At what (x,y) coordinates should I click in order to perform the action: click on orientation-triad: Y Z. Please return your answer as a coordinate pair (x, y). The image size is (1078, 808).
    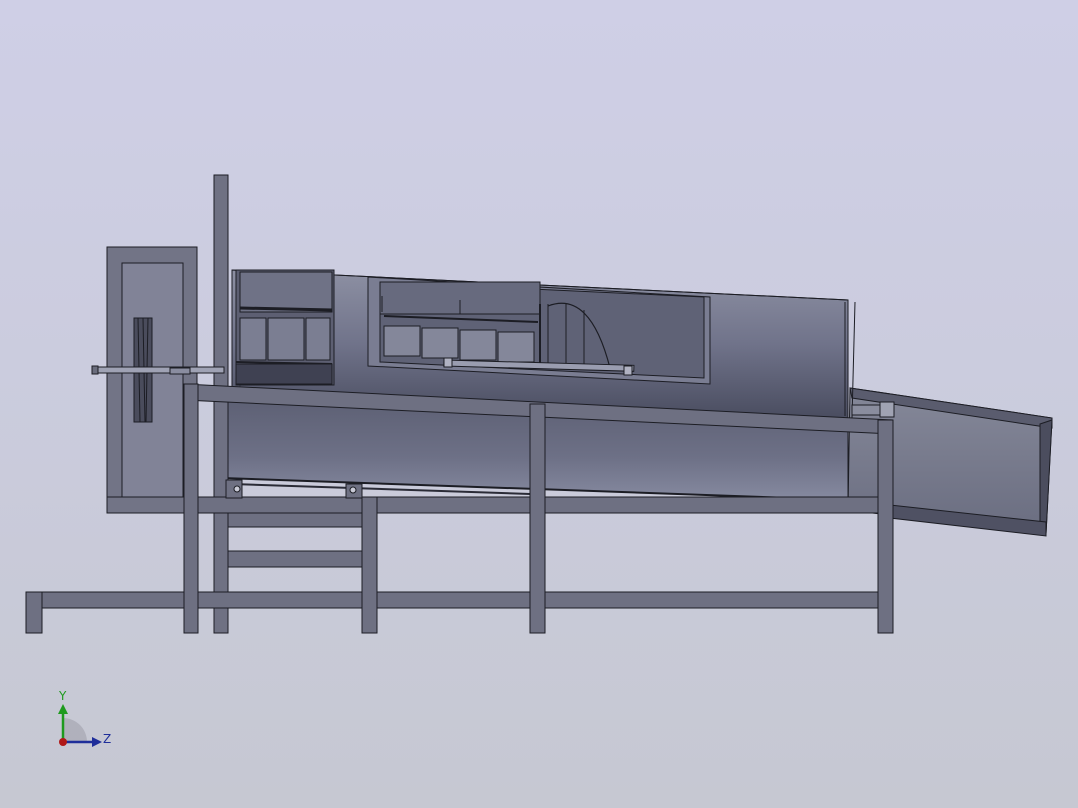
    Looking at the image, I should click on (85, 720).